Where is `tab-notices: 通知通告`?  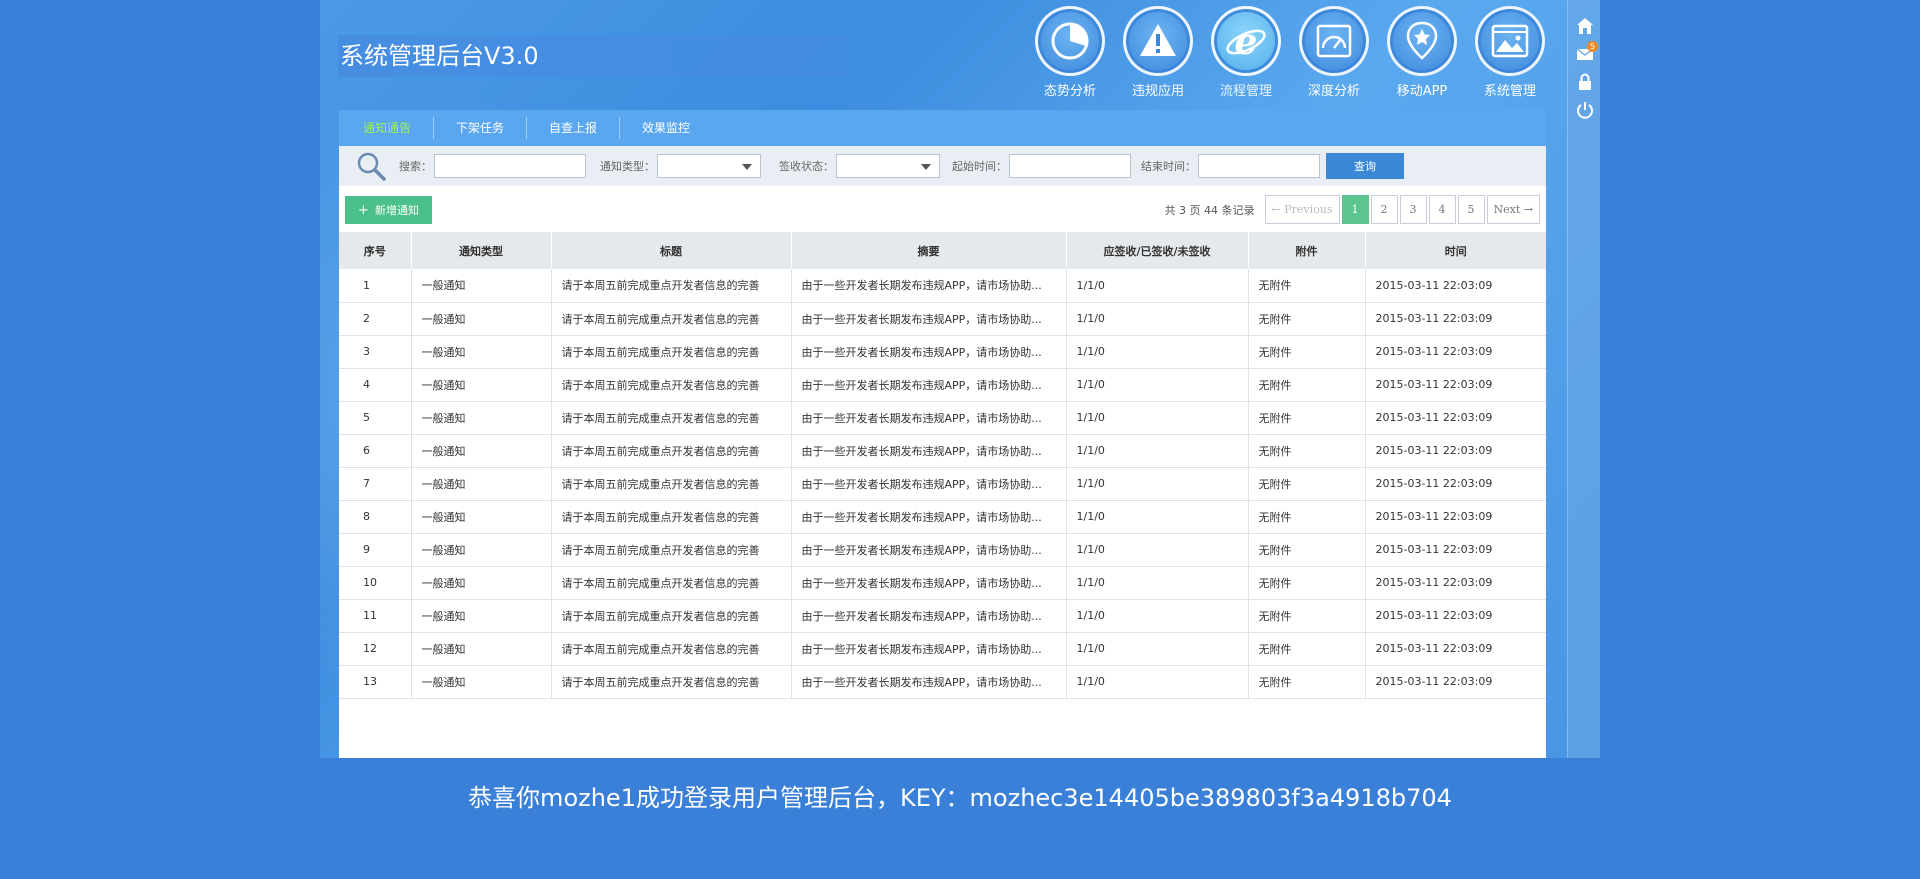 tab-notices: 通知通告 is located at coordinates (388, 128).